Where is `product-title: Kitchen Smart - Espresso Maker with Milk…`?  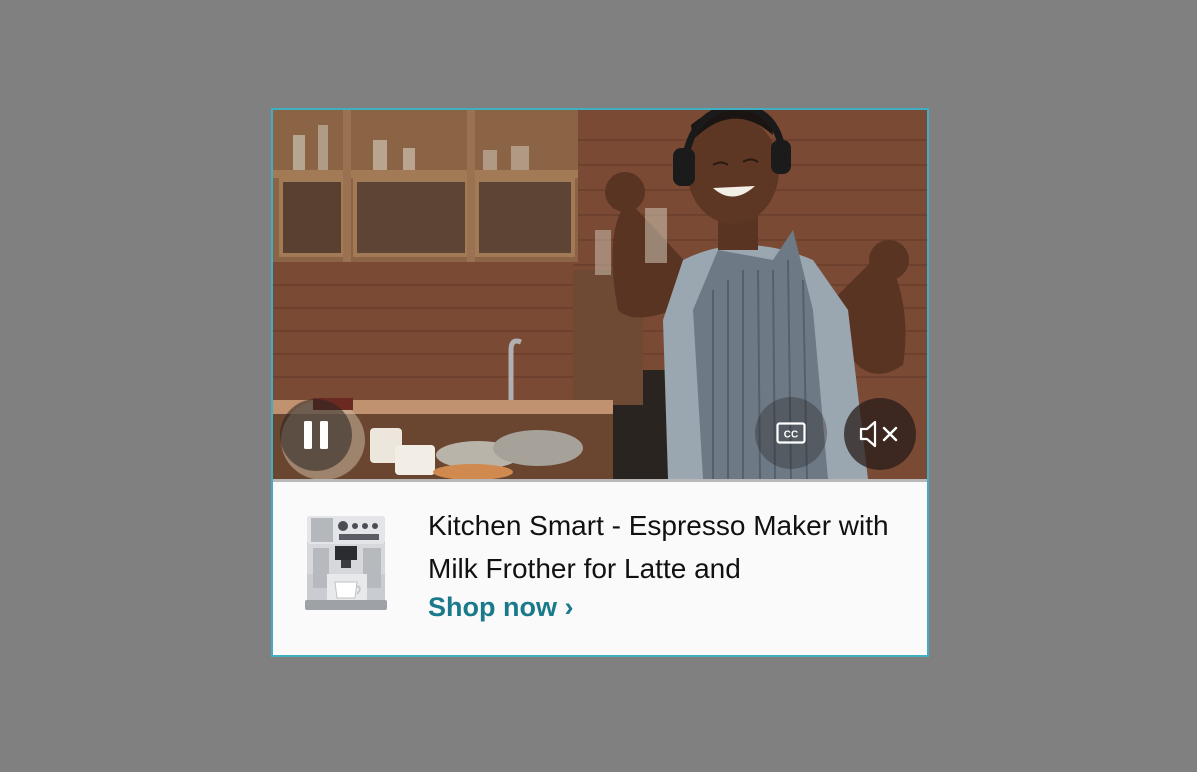 product-title: Kitchen Smart - Espresso Maker with Milk… is located at coordinates (663, 547).